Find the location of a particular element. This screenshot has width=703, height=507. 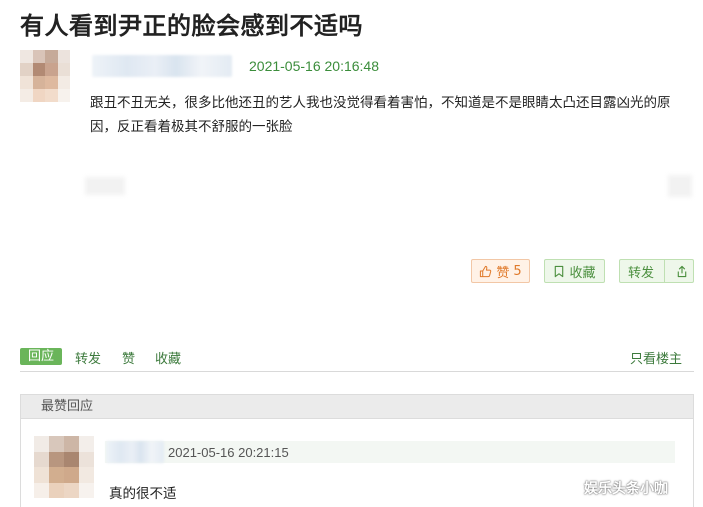

reply-username-blurred is located at coordinates (135, 452).